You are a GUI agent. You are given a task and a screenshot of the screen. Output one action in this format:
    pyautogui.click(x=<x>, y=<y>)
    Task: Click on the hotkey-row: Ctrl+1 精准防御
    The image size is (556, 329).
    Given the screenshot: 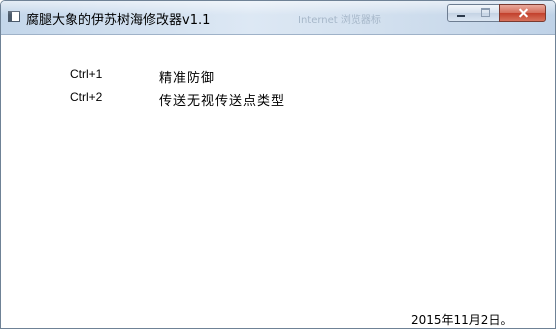 What is the action you would take?
    pyautogui.click(x=278, y=77)
    